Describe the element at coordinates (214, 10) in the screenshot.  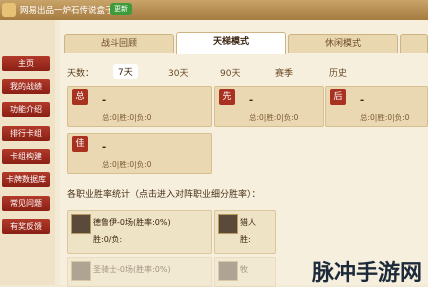
I see `top-bar: 网易出品一炉石传说盒子 更新` at that location.